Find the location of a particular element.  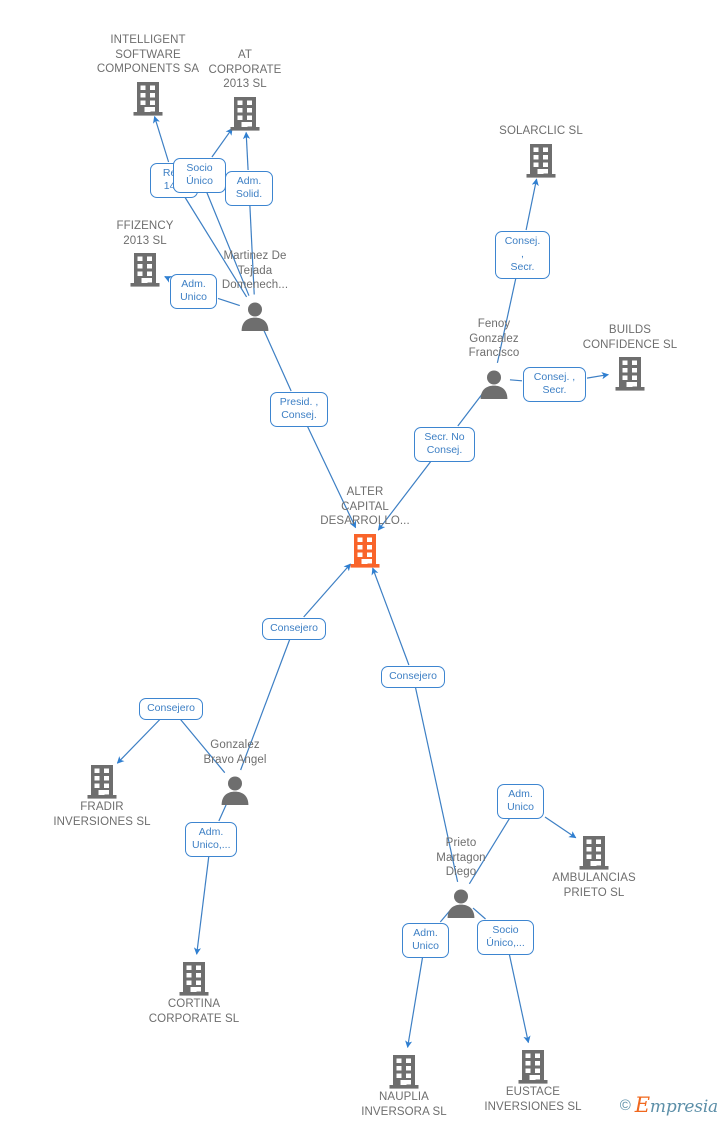

node-label: NAUPLIA INVERSORA SL is located at coordinates (404, 1104).